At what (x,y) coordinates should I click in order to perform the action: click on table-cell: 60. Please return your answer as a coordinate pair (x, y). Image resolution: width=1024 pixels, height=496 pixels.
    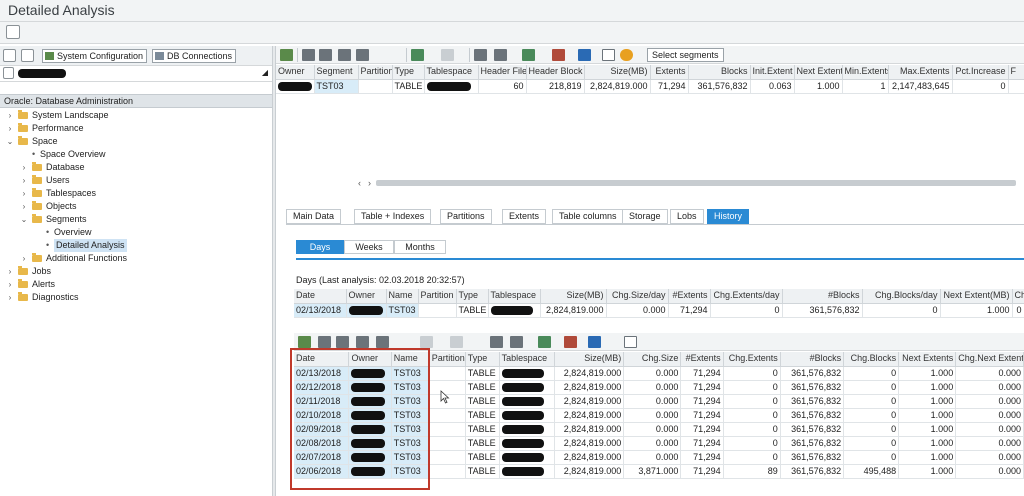
    Looking at the image, I should click on (502, 86).